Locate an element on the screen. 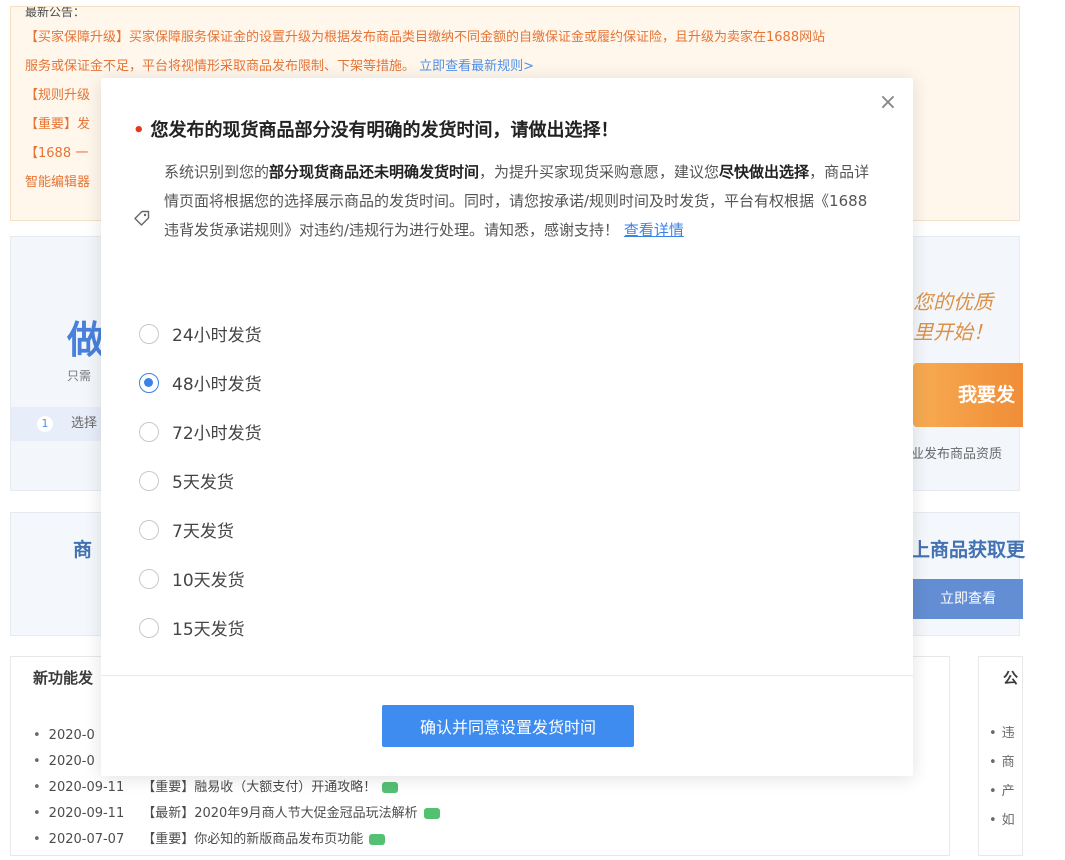  option-48h: 48小时发货 is located at coordinates (200, 382).